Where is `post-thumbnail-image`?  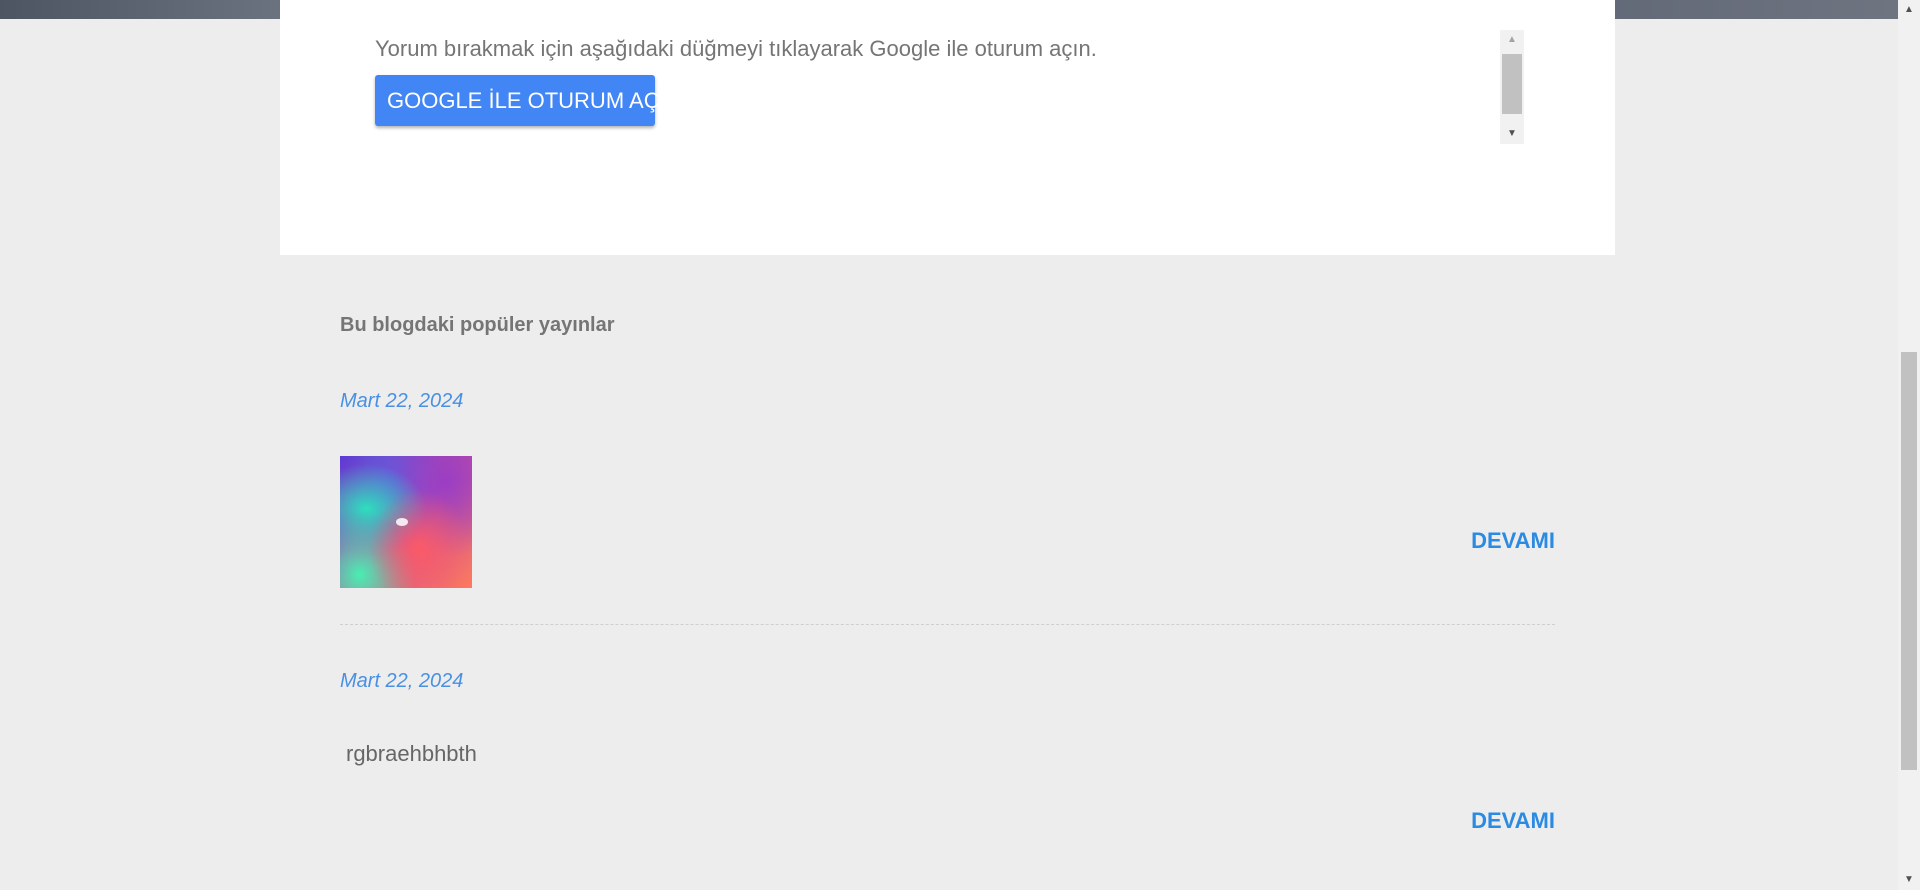 post-thumbnail-image is located at coordinates (406, 522).